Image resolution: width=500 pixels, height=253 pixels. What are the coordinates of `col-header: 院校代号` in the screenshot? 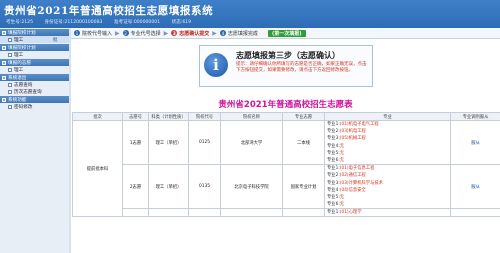 It's located at (204, 116).